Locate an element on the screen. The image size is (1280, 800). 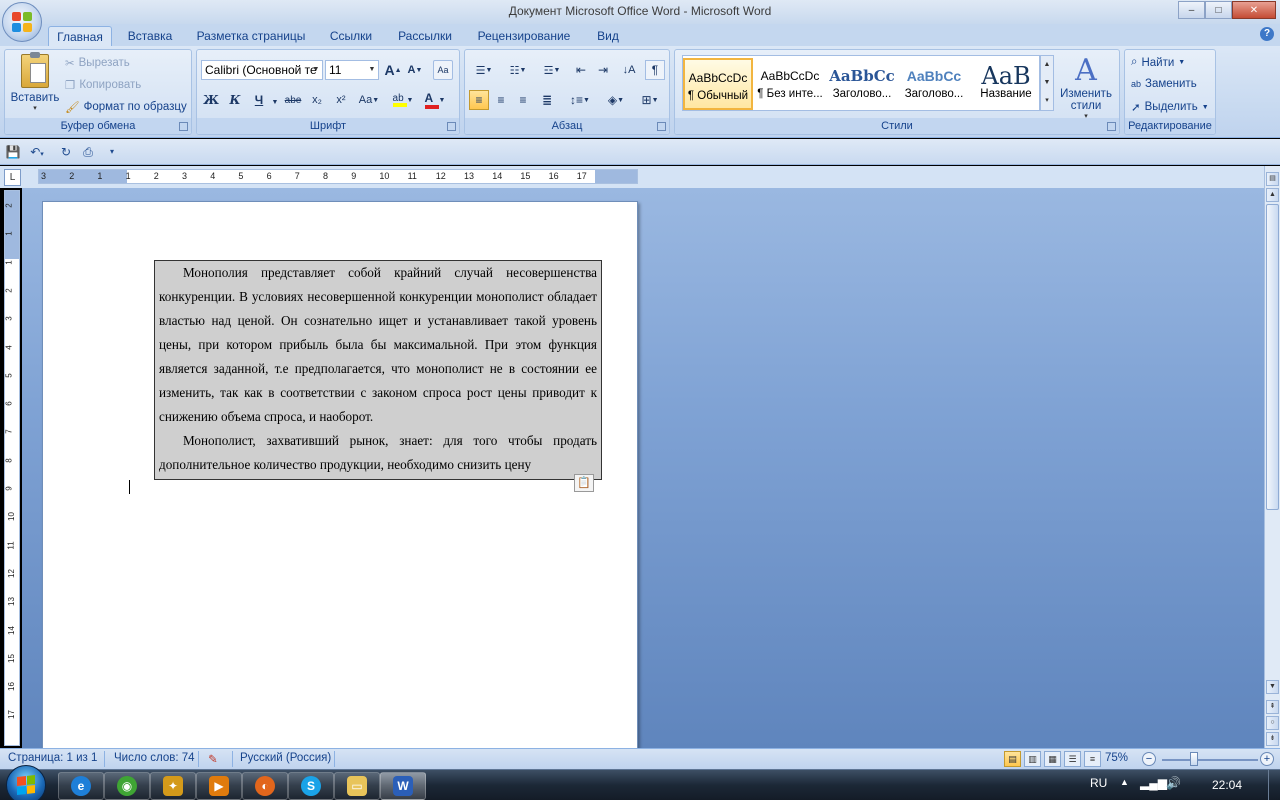
font-color-button: A ▼ is located at coordinates (435, 100).